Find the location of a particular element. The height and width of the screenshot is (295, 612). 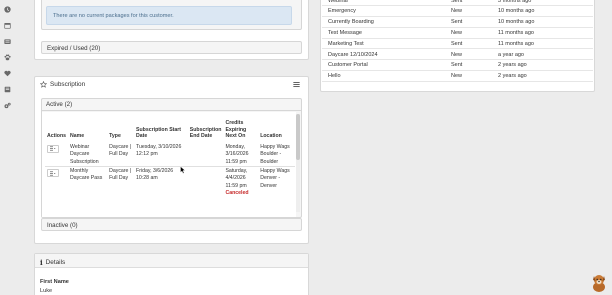

sub-location: Happy Wags Boulder - Boulder is located at coordinates (275, 154).